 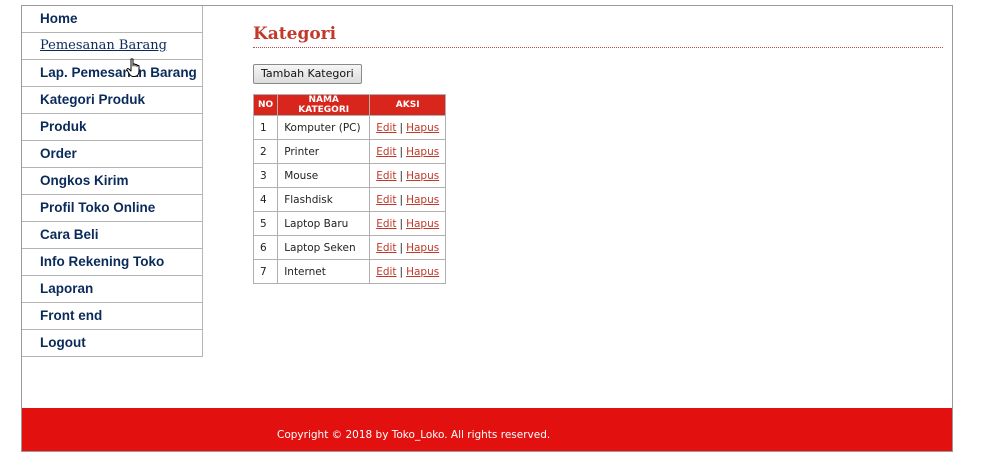 I want to click on sidebar-item-pemesanan-barang: Pemesanan Barang, so click(x=112, y=46).